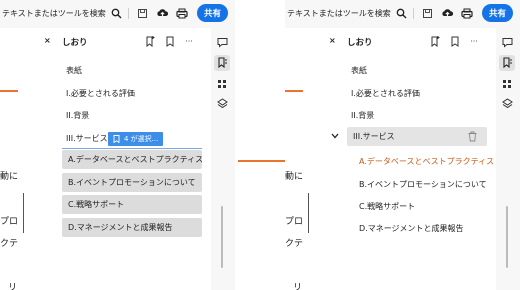  Describe the element at coordinates (116, 139) in the screenshot. I see `drag-bookmark-icon` at that location.